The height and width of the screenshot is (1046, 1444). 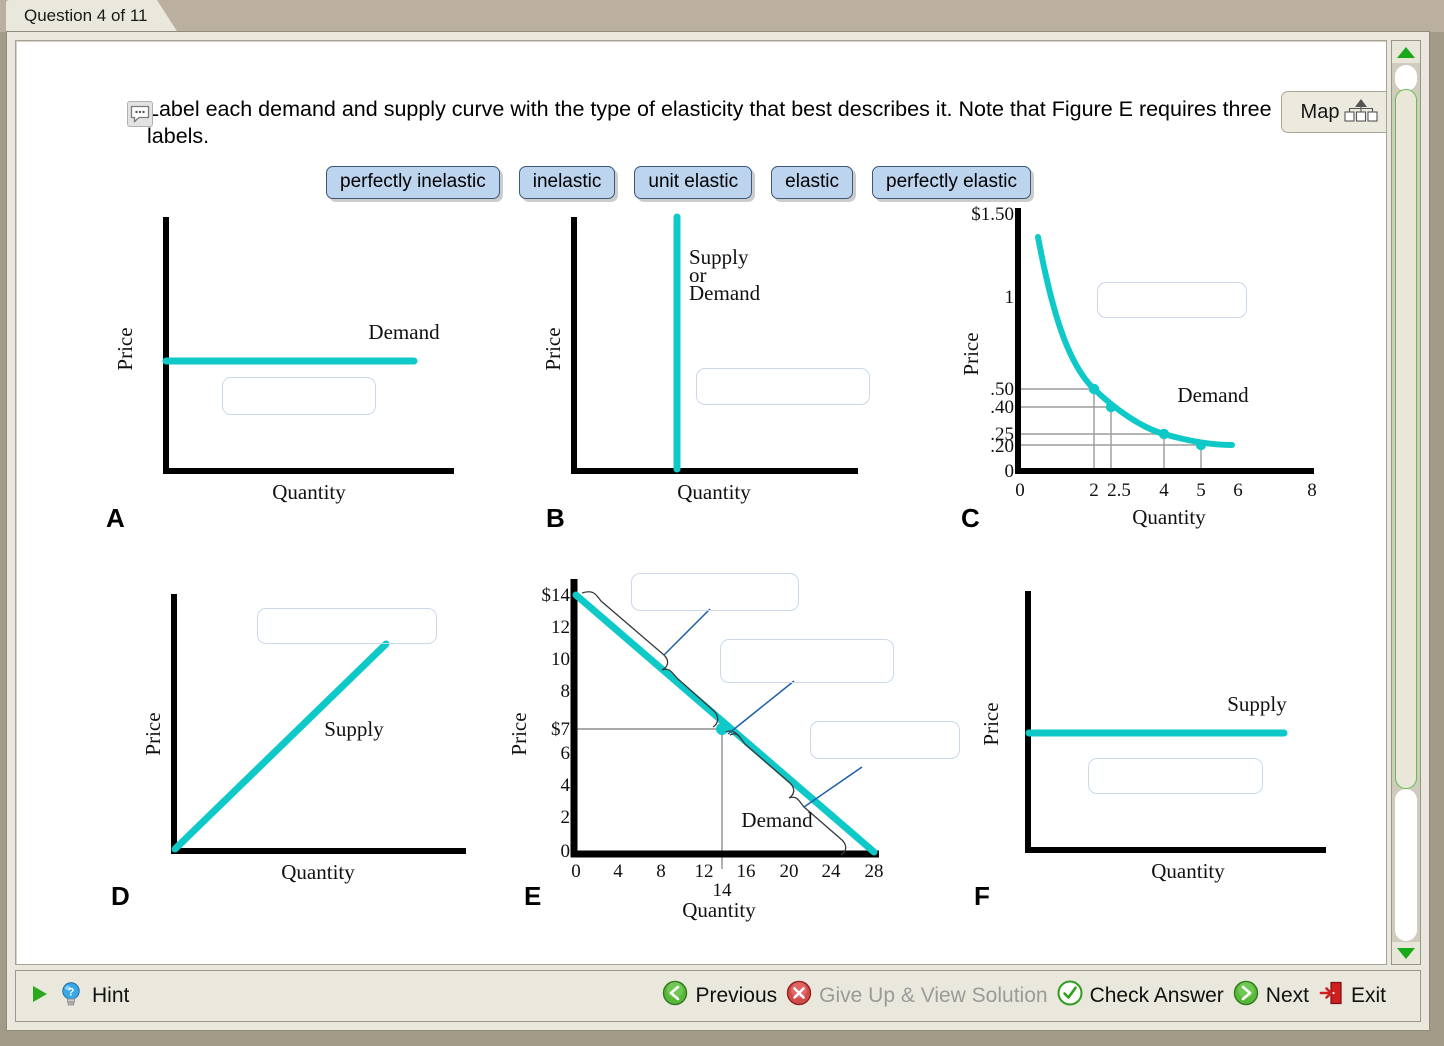 What do you see at coordinates (1002, 446) in the screenshot?
I see `svg-text: .20` at bounding box center [1002, 446].